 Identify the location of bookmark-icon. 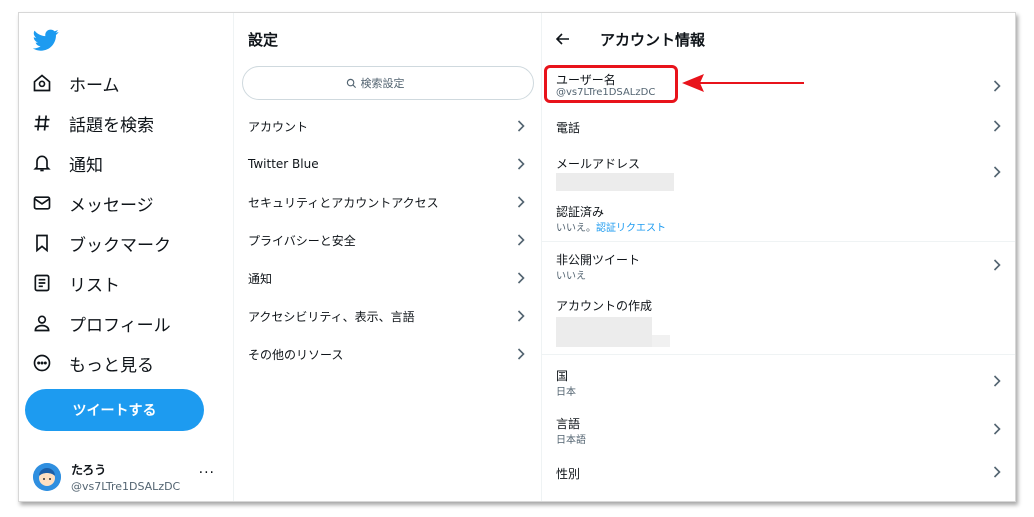
(42, 243).